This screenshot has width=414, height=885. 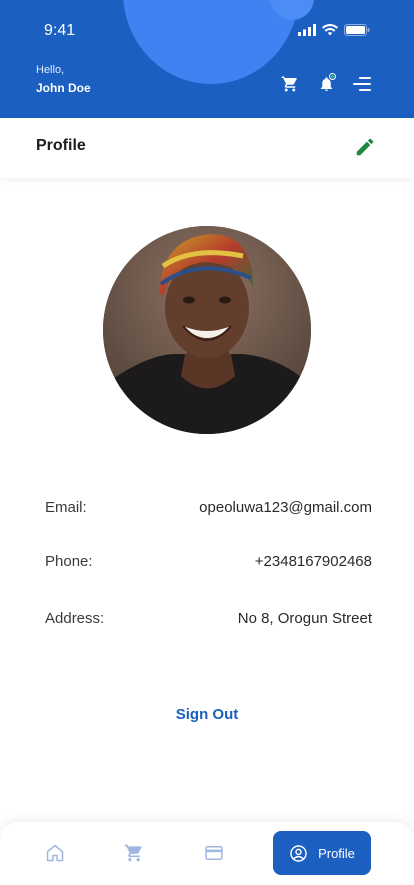 I want to click on edit-profile-button, so click(x=365, y=147).